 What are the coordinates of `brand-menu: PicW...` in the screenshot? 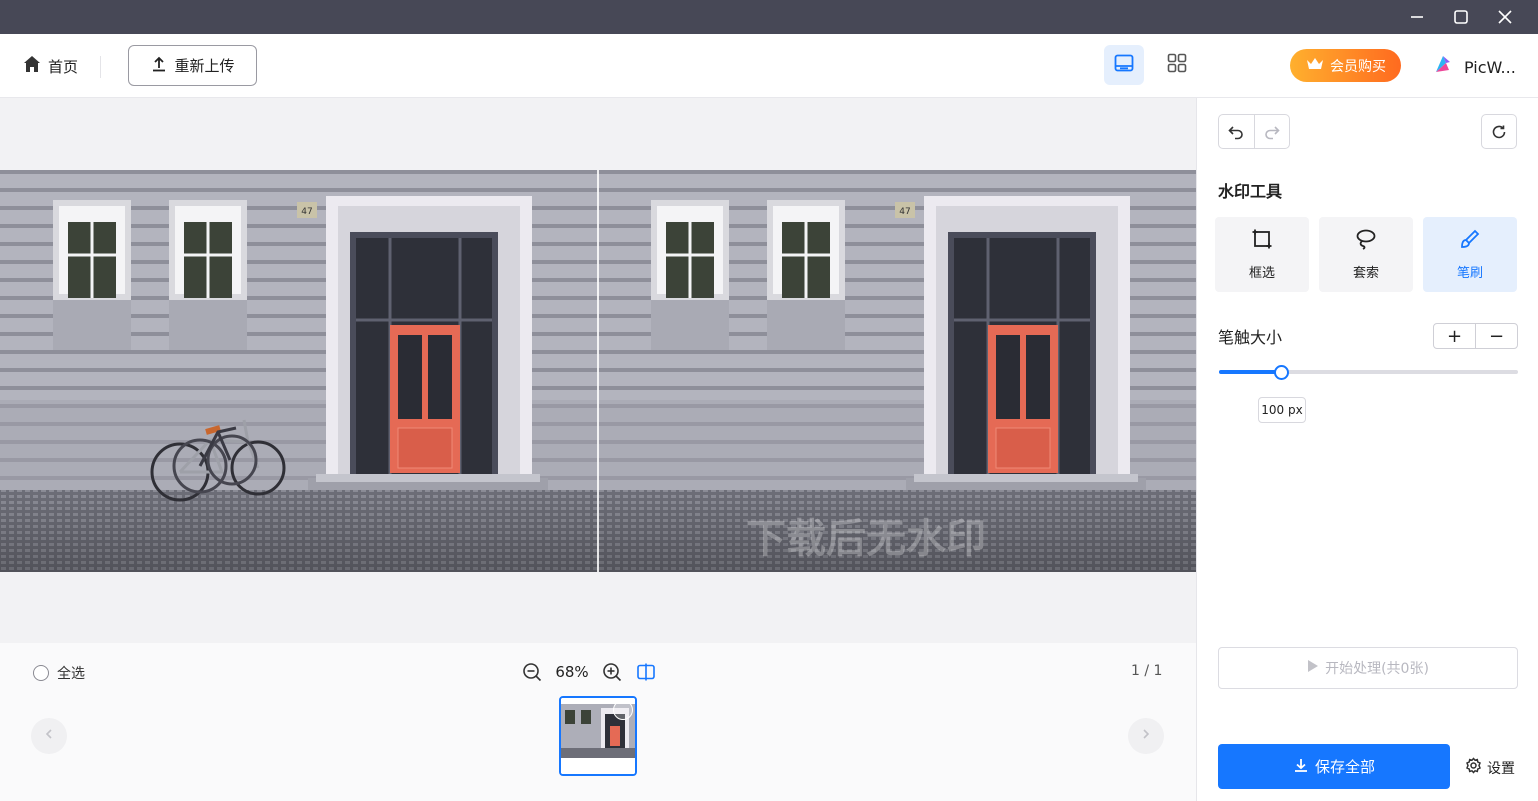 It's located at (1474, 67).